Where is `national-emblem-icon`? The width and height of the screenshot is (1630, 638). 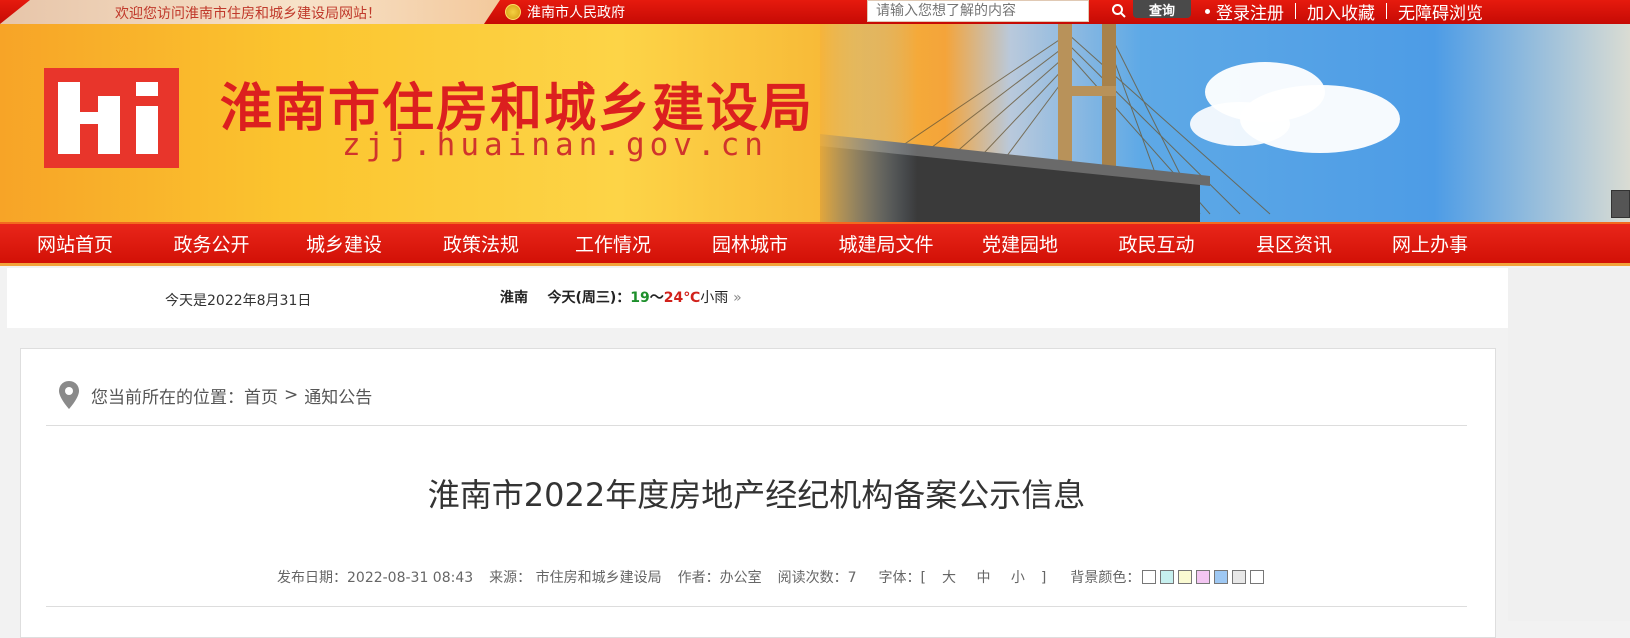
national-emblem-icon is located at coordinates (513, 12).